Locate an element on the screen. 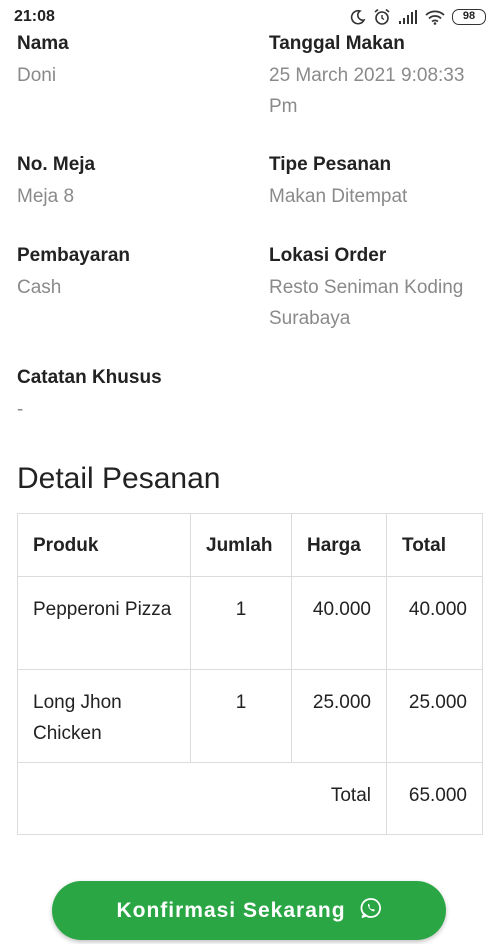  product-name: Long Jhon Chicken is located at coordinates (104, 716).